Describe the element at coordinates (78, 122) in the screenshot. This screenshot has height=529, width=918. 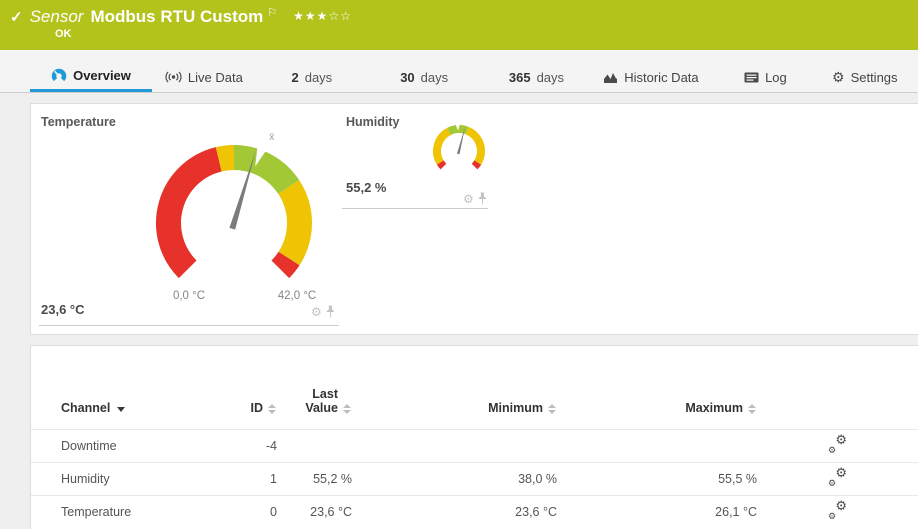
I see `temperature-gauge-title: Temperature` at that location.